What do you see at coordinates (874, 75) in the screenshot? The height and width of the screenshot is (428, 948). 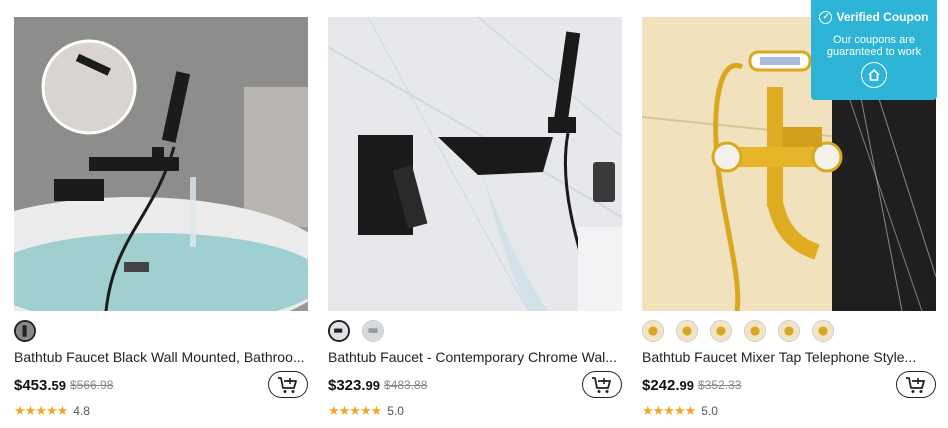 I see `home-icon` at bounding box center [874, 75].